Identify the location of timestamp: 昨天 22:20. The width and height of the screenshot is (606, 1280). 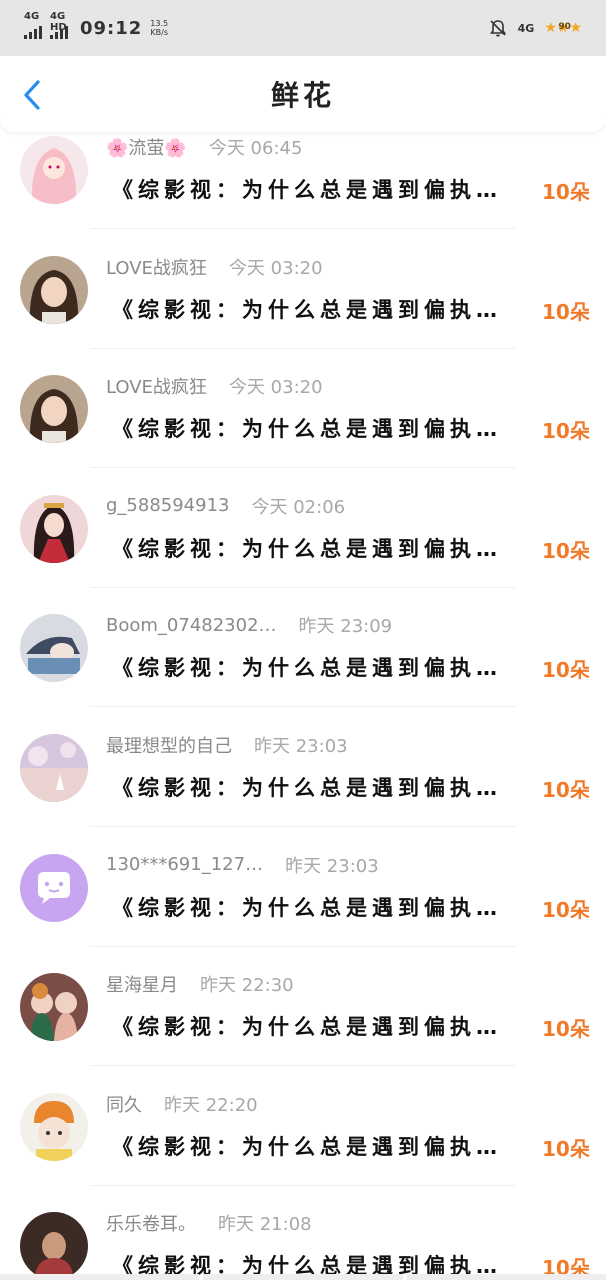
(211, 1105).